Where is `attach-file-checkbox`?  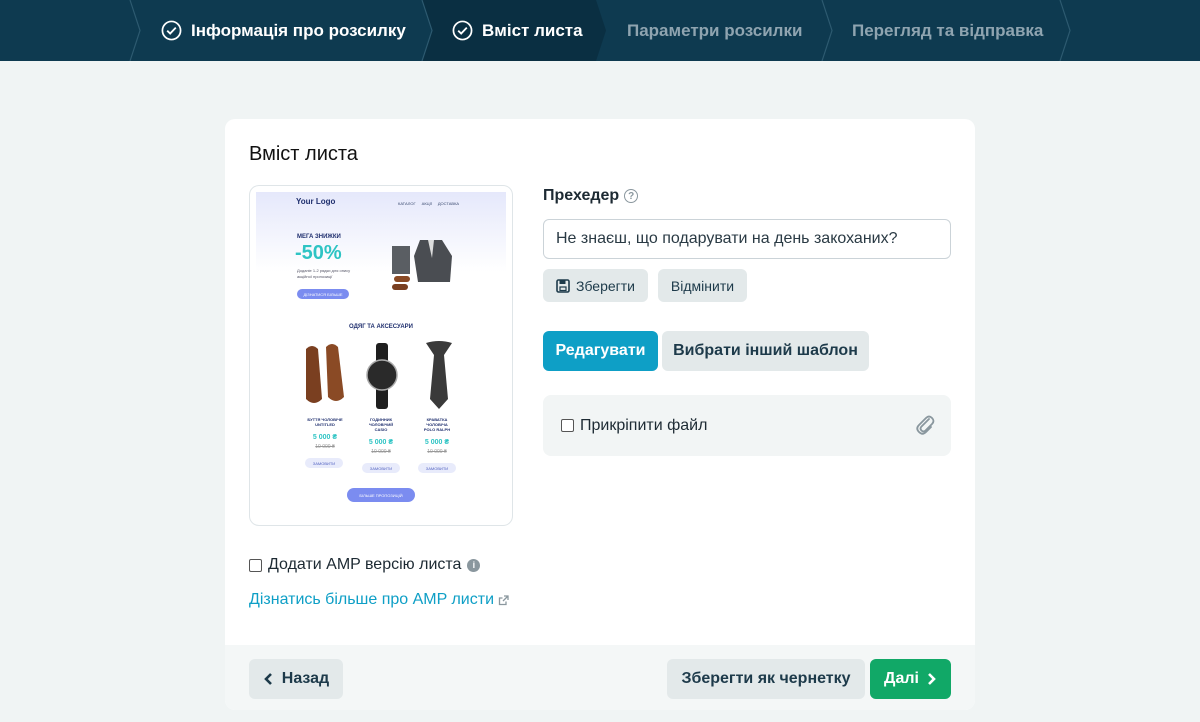 attach-file-checkbox is located at coordinates (567, 425).